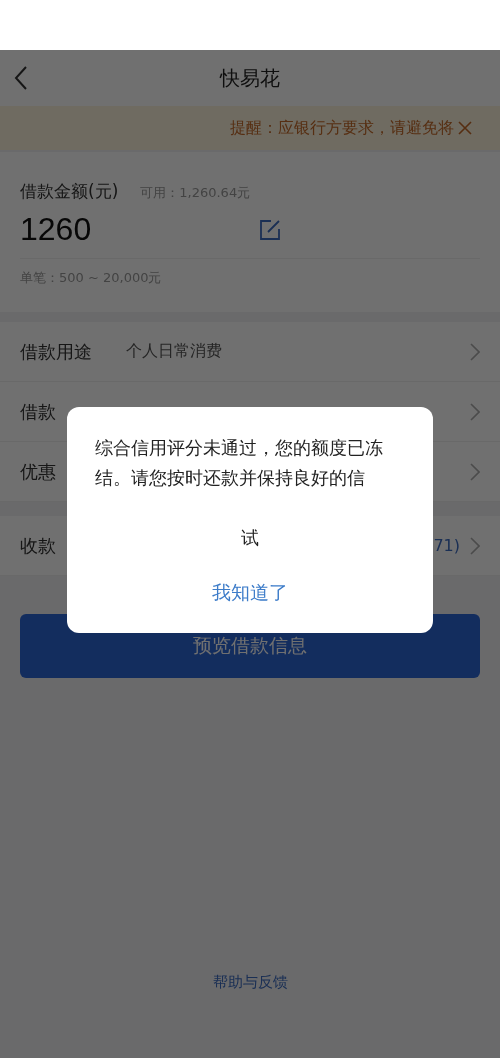 The width and height of the screenshot is (500, 1058). What do you see at coordinates (250, 538) in the screenshot?
I see `dialog-message: 试` at bounding box center [250, 538].